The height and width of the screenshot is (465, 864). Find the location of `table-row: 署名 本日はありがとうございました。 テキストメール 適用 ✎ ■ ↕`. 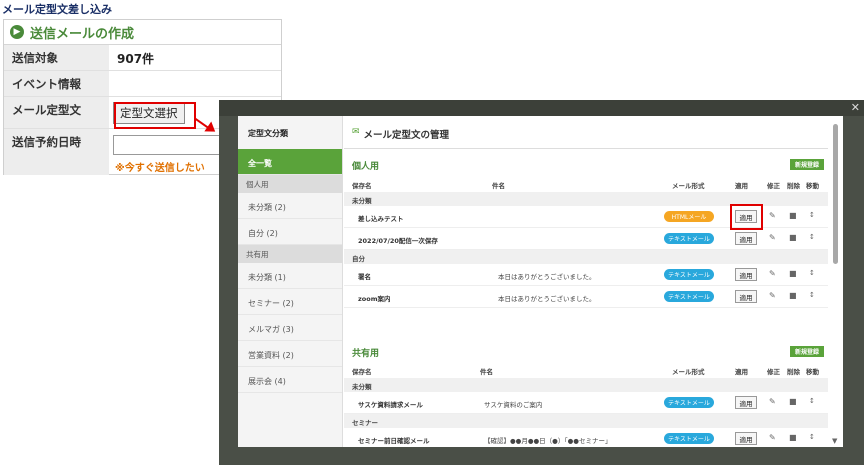

table-row: 署名 本日はありがとうございました。 テキストメール 適用 ✎ ■ ↕ is located at coordinates (586, 275).